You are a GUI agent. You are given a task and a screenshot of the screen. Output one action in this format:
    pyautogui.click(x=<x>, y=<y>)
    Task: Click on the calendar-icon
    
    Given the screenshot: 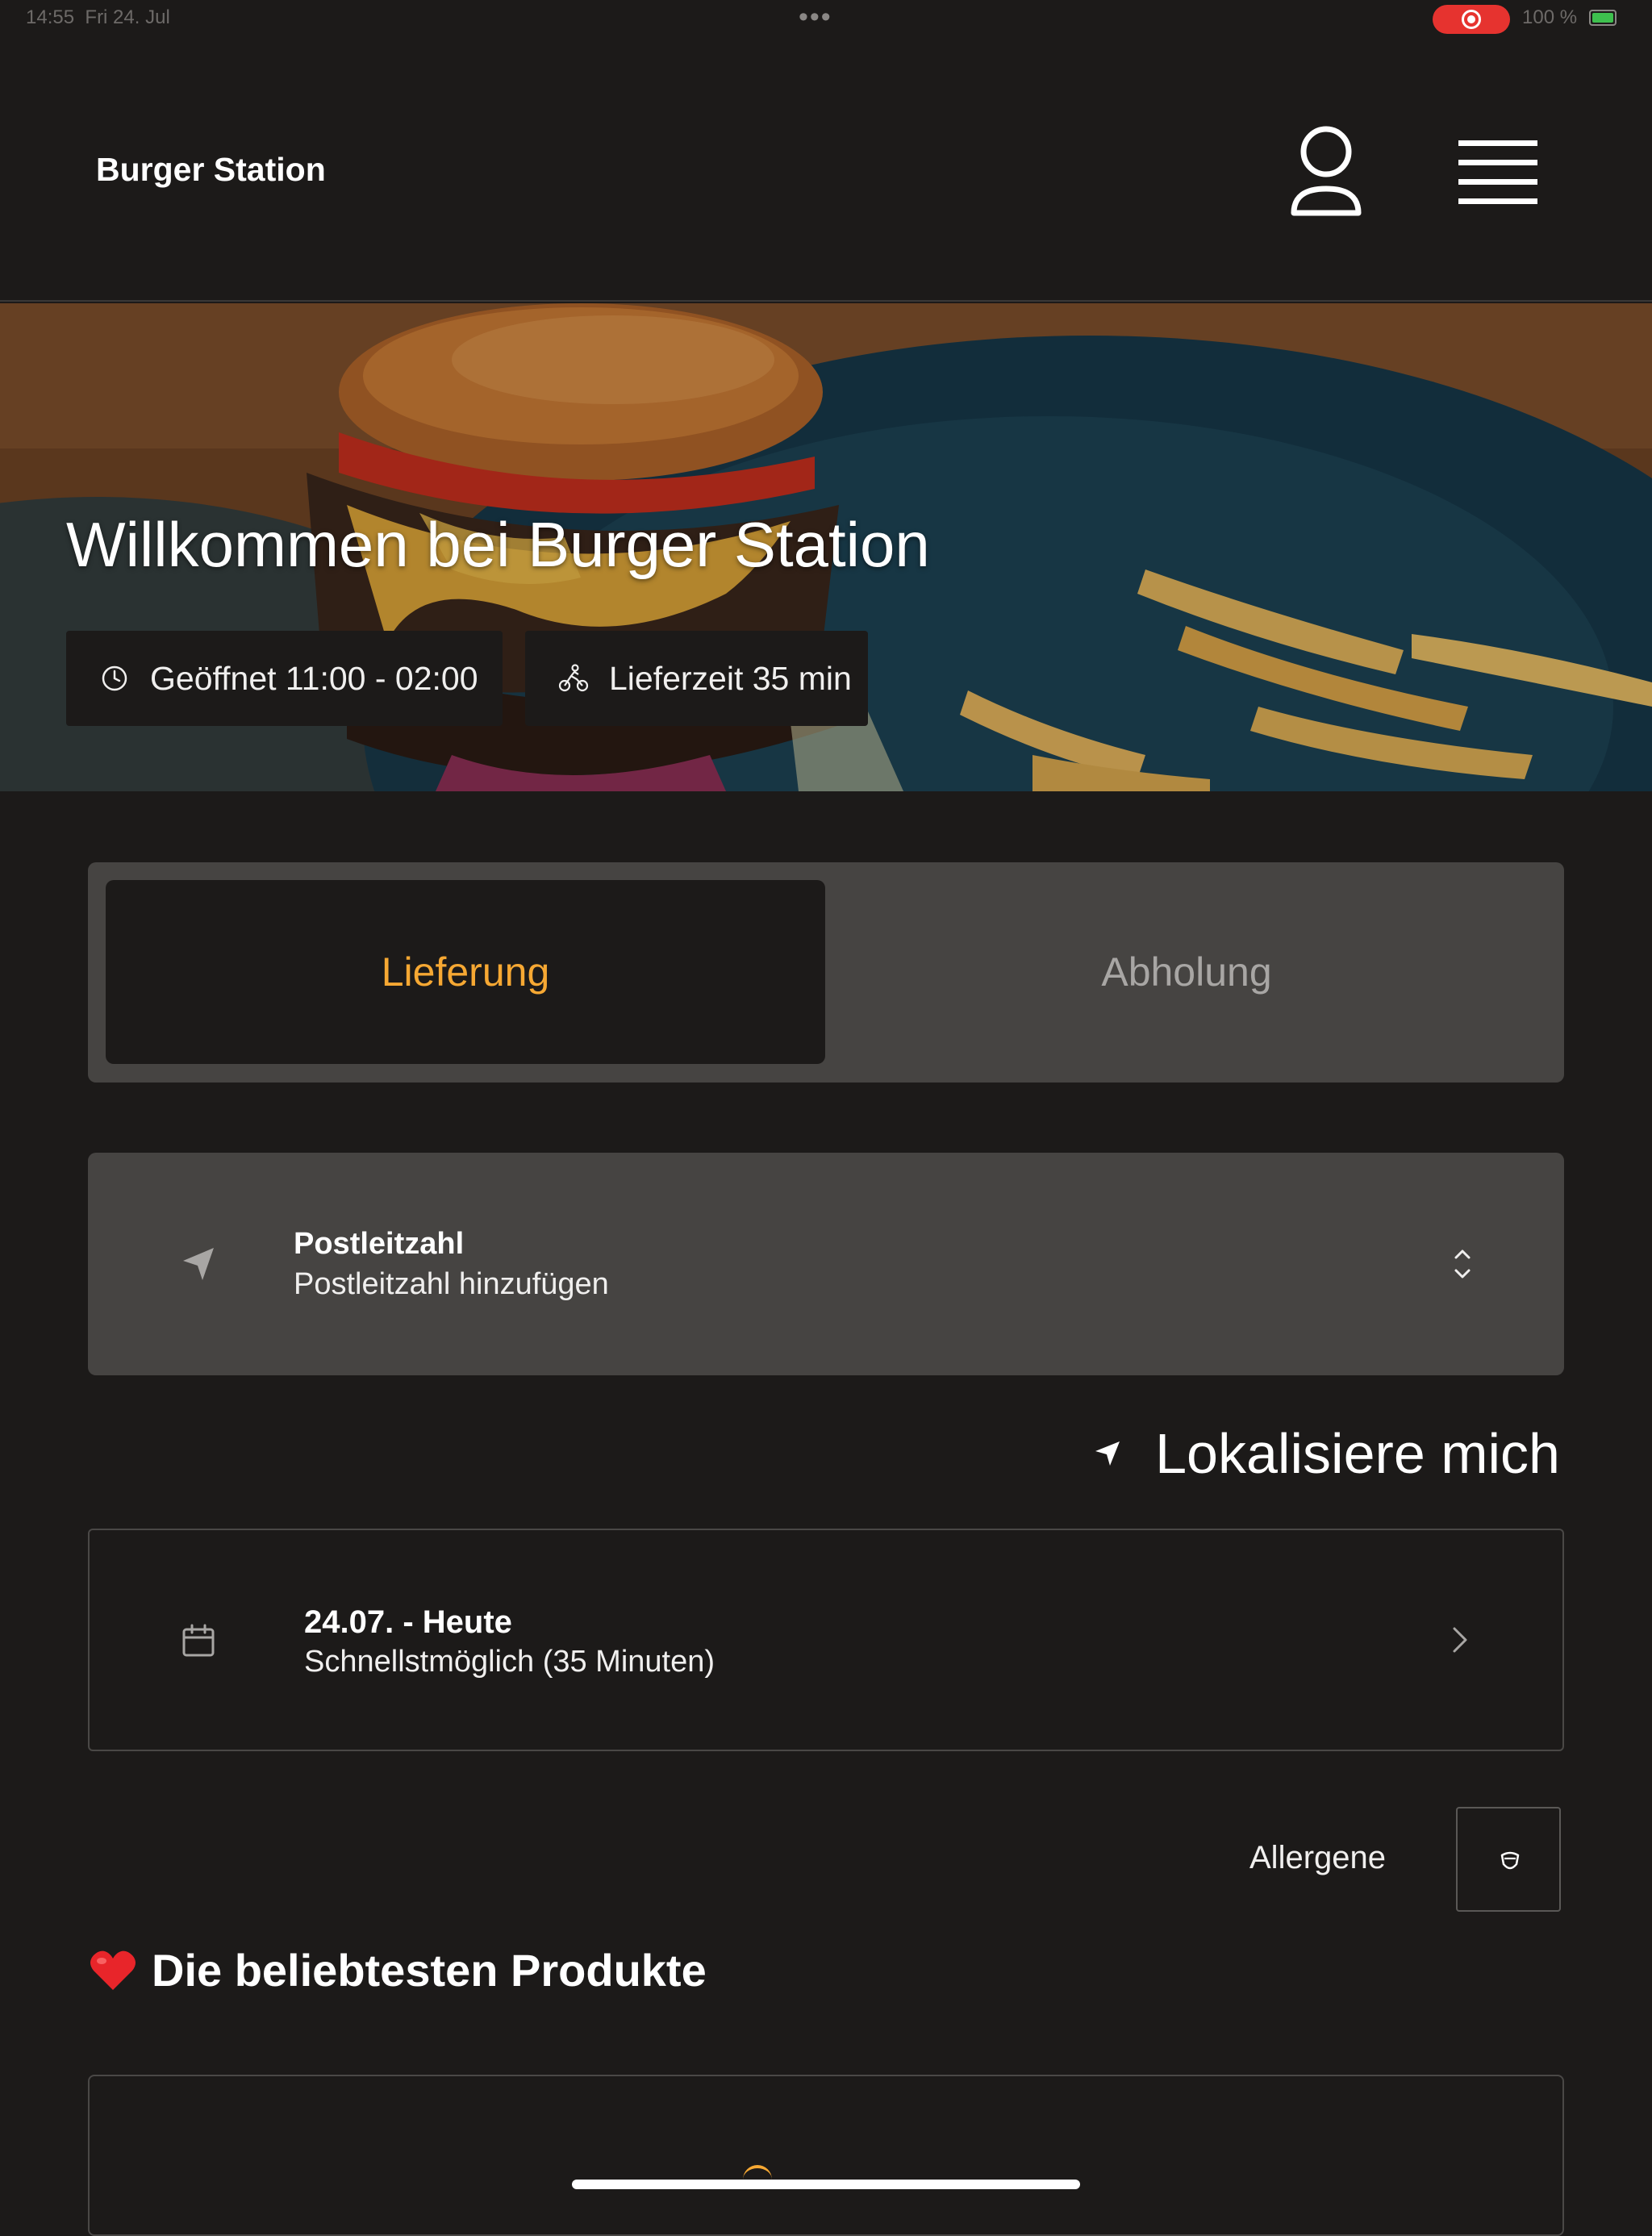 What is the action you would take?
    pyautogui.click(x=198, y=1640)
    